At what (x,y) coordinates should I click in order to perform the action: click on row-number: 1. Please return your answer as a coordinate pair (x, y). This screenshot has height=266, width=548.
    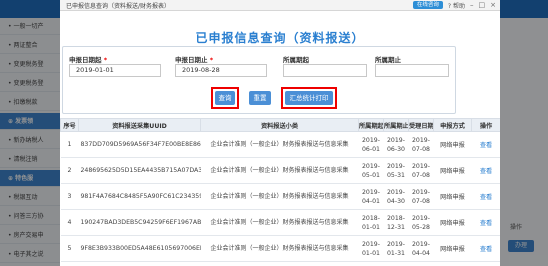
    Looking at the image, I should click on (69, 144).